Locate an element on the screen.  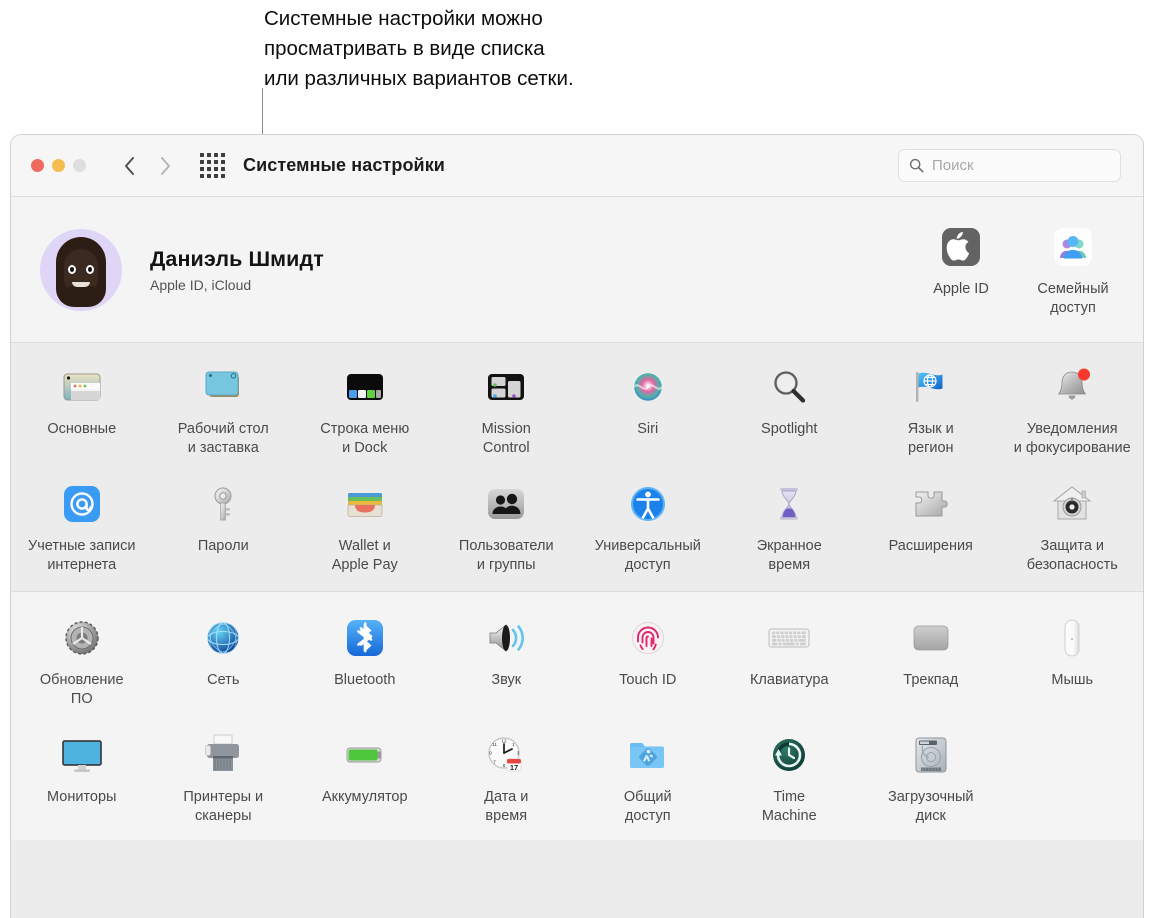
keyboard-icon is located at coordinates (789, 638).